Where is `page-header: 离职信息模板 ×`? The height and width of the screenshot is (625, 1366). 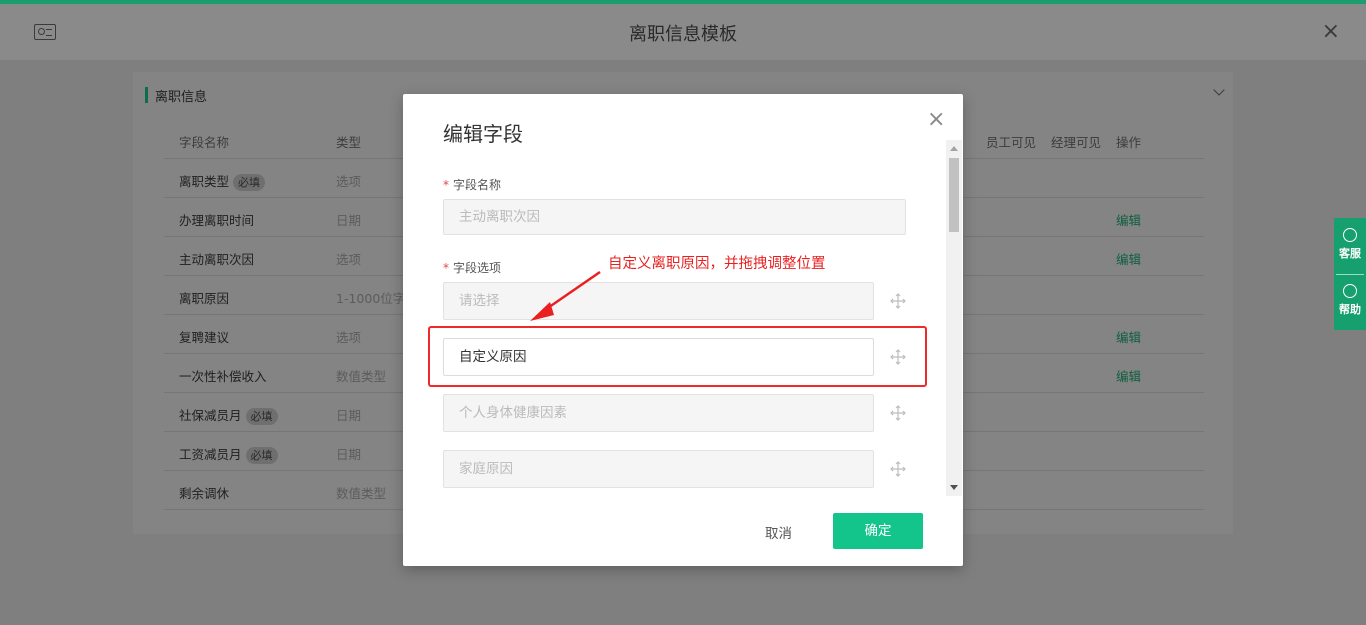
page-header: 离职信息模板 × is located at coordinates (683, 32).